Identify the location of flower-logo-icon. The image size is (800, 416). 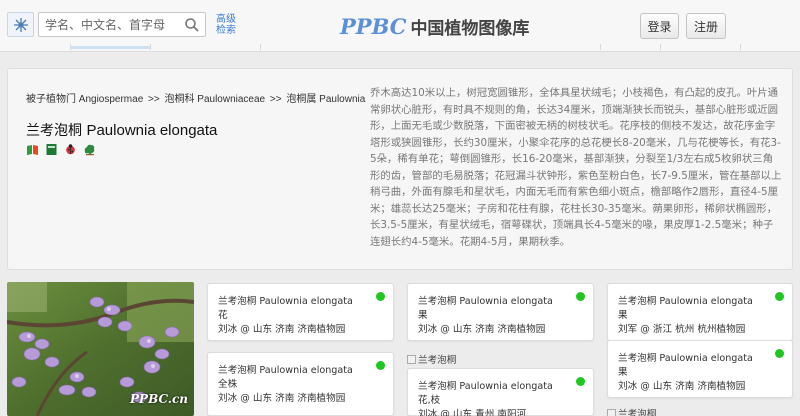
(20, 24).